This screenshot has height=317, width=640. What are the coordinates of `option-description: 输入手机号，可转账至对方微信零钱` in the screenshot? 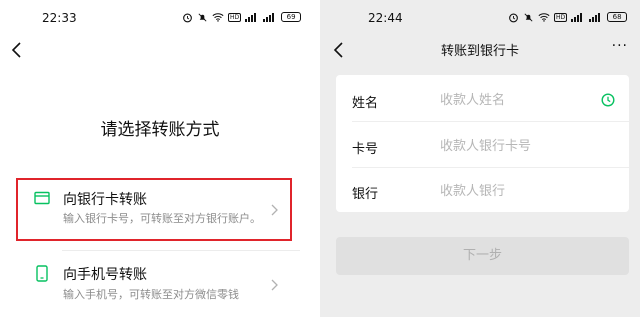 It's located at (151, 294).